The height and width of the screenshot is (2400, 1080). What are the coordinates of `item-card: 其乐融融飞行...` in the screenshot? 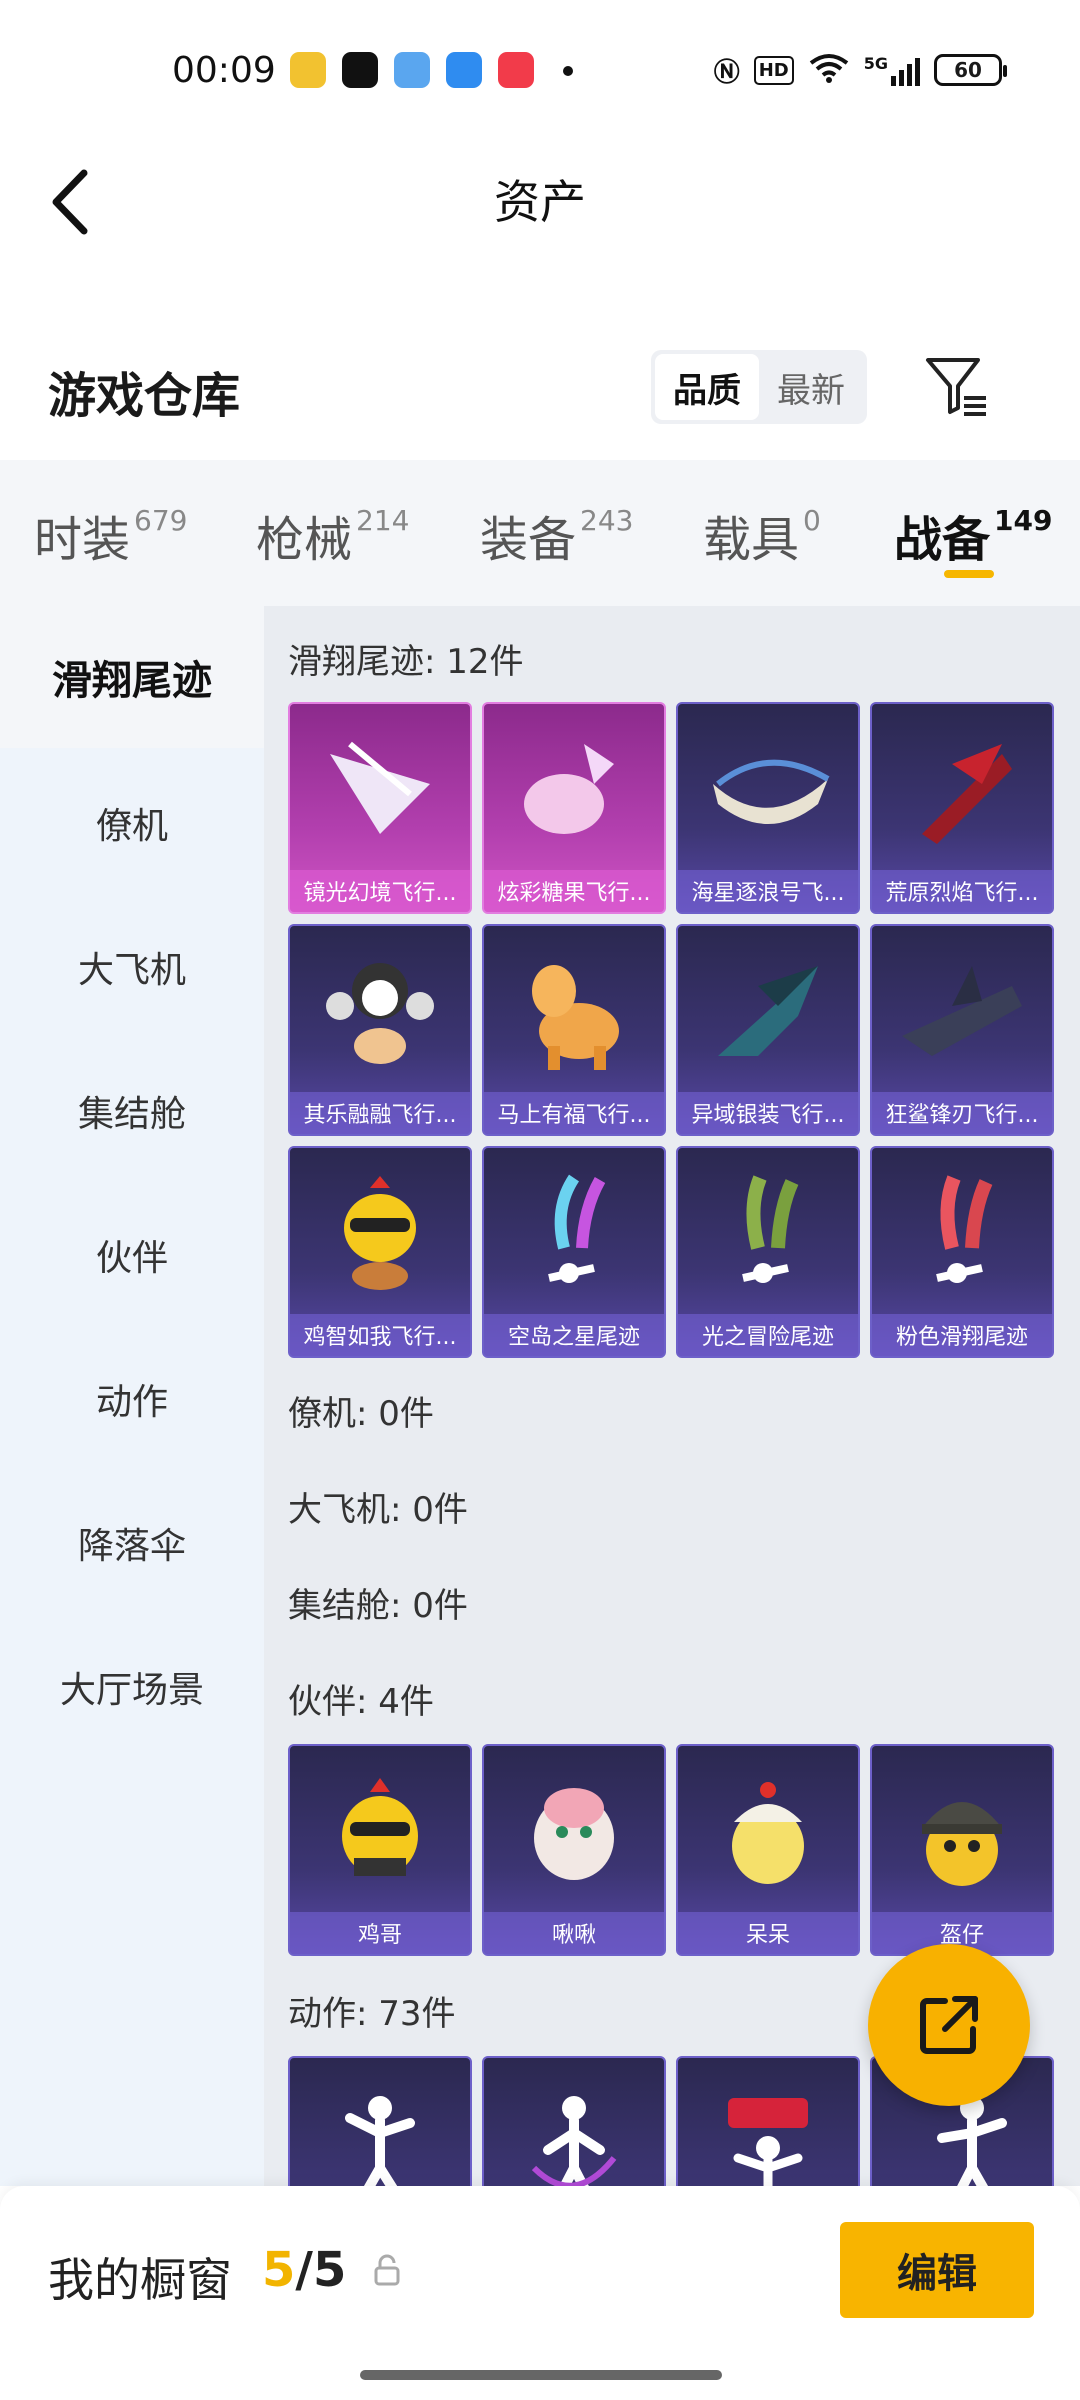 It's located at (380, 1030).